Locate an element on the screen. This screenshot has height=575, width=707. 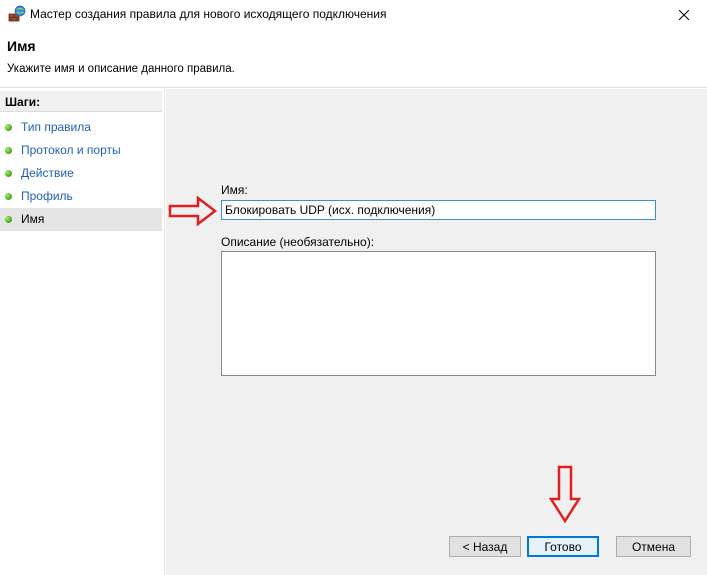
close-button is located at coordinates (684, 15).